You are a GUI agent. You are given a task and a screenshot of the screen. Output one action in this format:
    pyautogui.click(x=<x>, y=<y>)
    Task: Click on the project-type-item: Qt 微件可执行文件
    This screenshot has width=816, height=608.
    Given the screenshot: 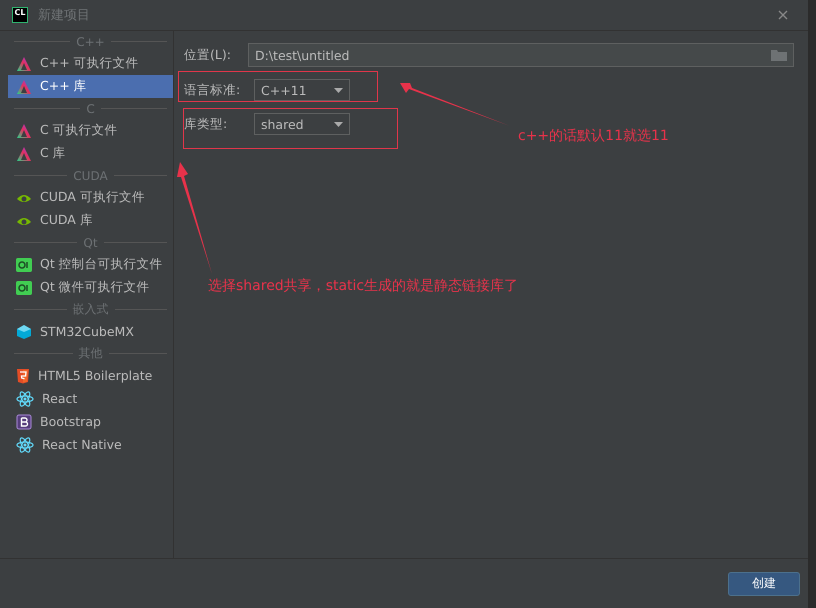 What is the action you would take?
    pyautogui.click(x=90, y=287)
    